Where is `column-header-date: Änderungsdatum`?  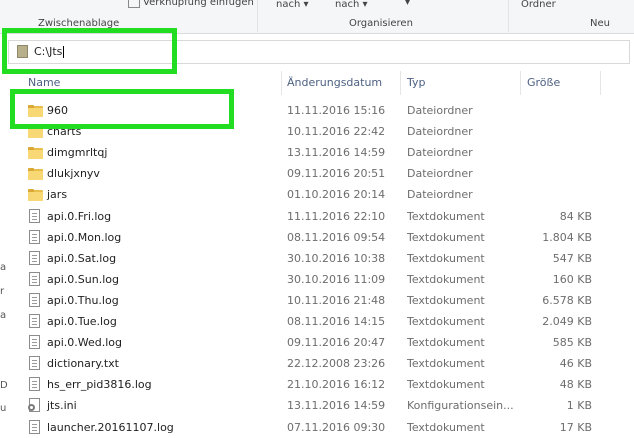 column-header-date: Änderungsdatum is located at coordinates (334, 82).